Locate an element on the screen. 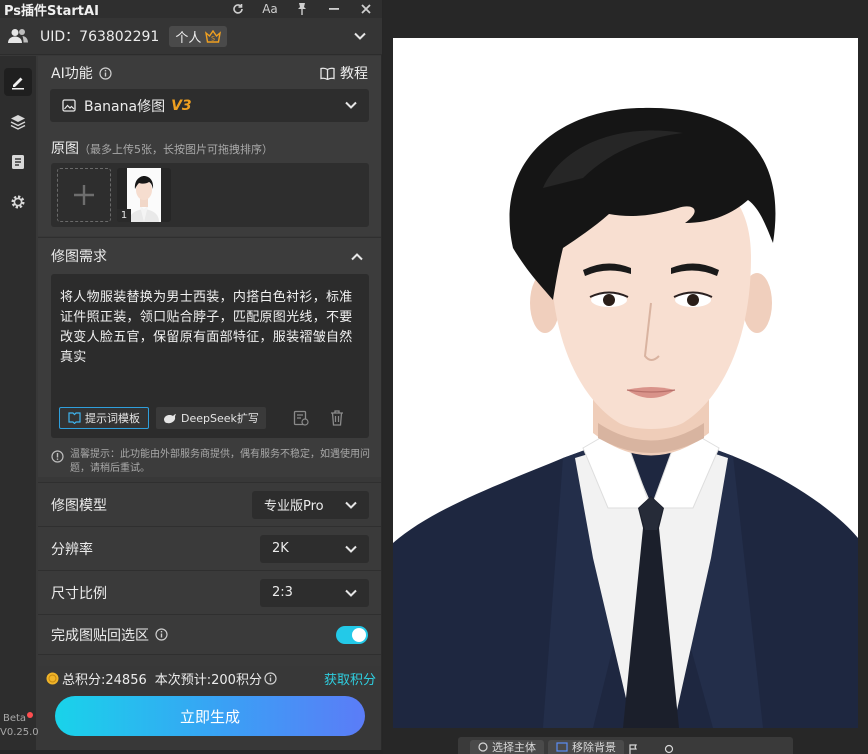 The width and height of the screenshot is (868, 754). pen-icon is located at coordinates (18, 83).